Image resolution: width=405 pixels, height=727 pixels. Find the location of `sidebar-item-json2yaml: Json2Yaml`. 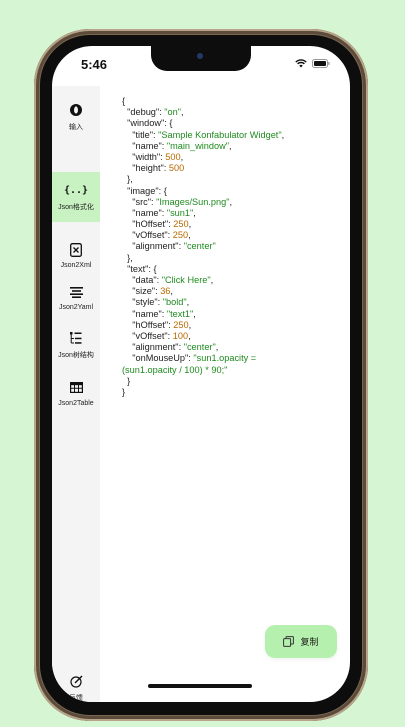

sidebar-item-json2yaml: Json2Yaml is located at coordinates (76, 297).